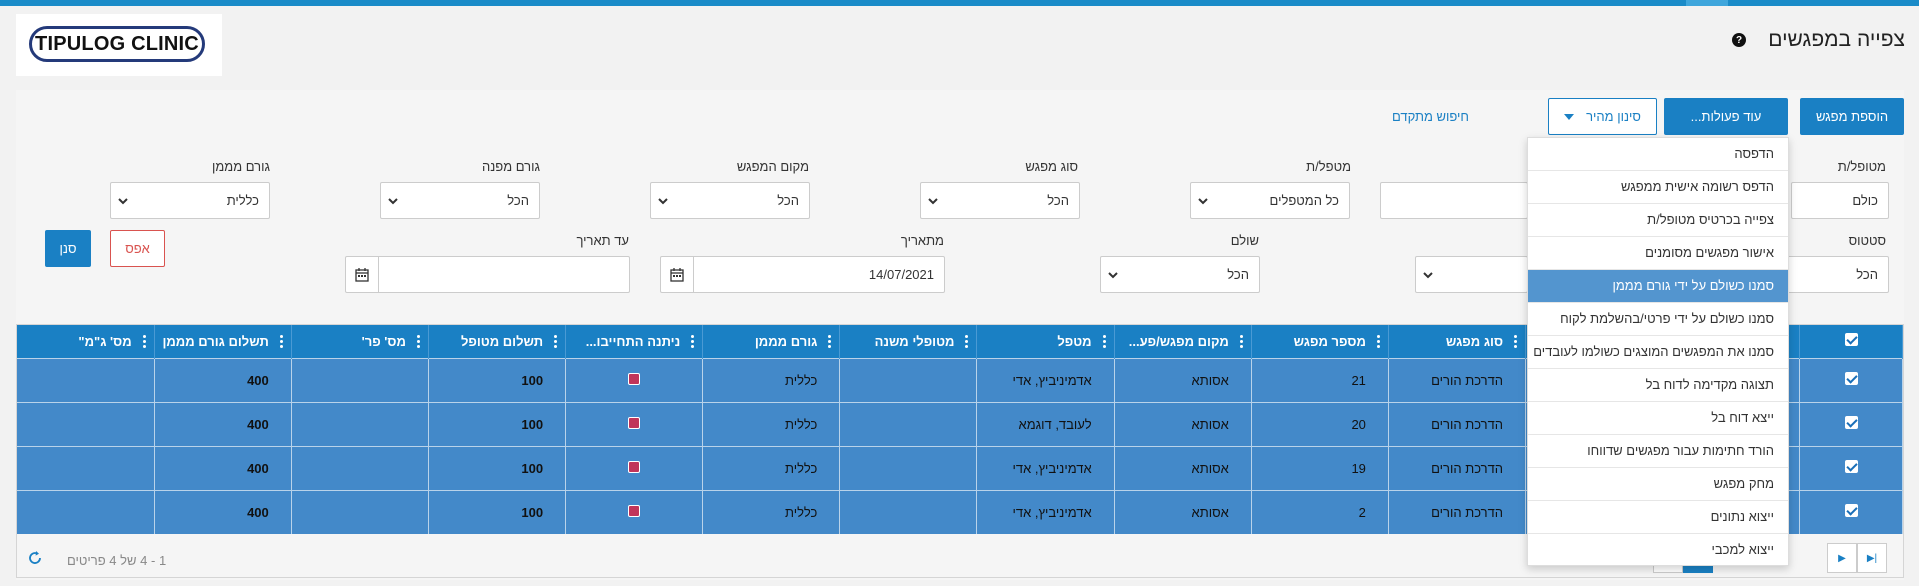  I want to click on from-date-value: 14/07/2021, so click(901, 274).